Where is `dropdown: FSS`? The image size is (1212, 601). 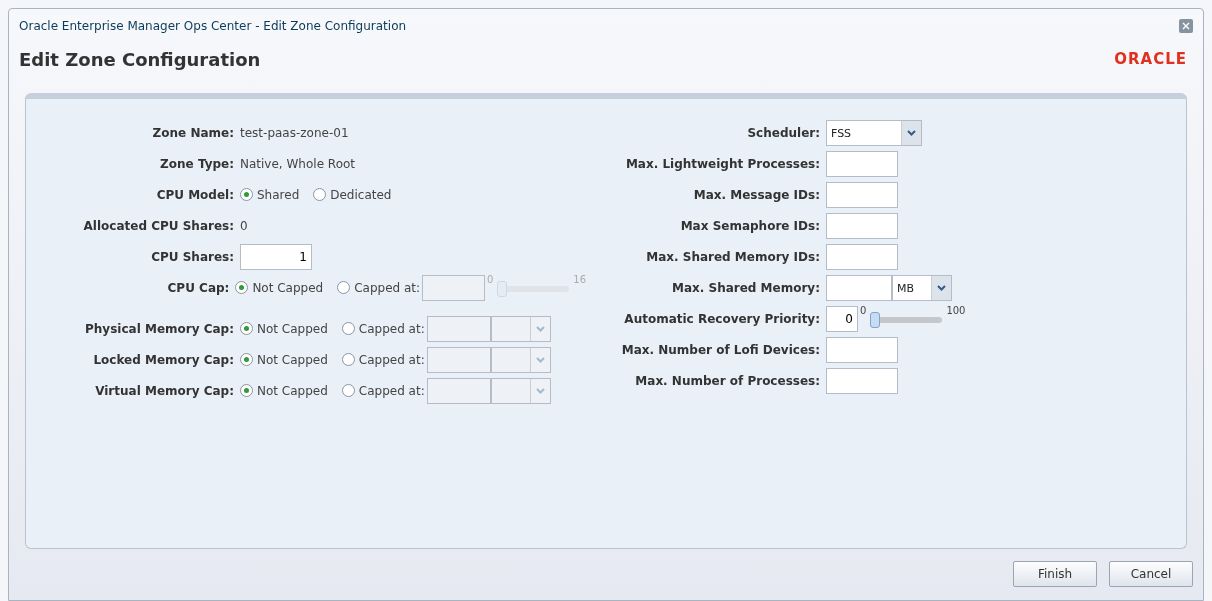 dropdown: FSS is located at coordinates (874, 132).